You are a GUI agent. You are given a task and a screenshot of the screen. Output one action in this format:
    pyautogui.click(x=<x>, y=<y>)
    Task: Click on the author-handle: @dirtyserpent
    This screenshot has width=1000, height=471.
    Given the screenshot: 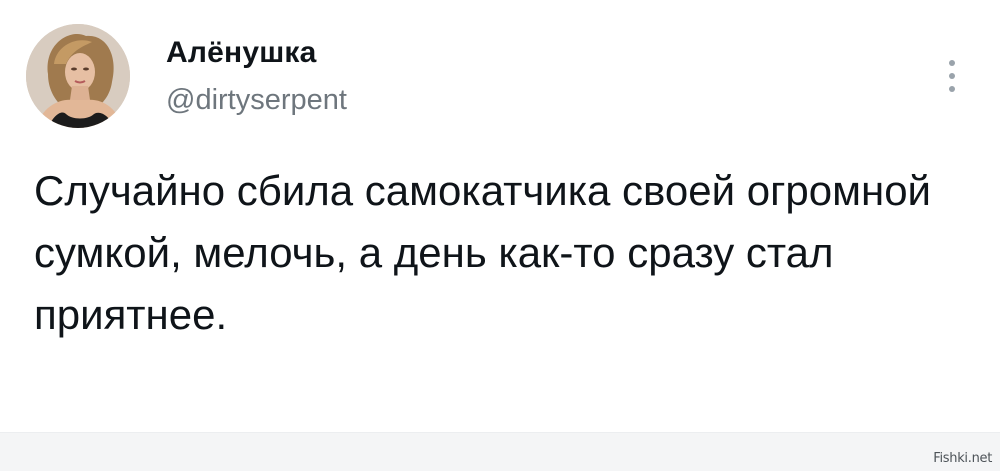 What is the action you would take?
    pyautogui.click(x=256, y=100)
    